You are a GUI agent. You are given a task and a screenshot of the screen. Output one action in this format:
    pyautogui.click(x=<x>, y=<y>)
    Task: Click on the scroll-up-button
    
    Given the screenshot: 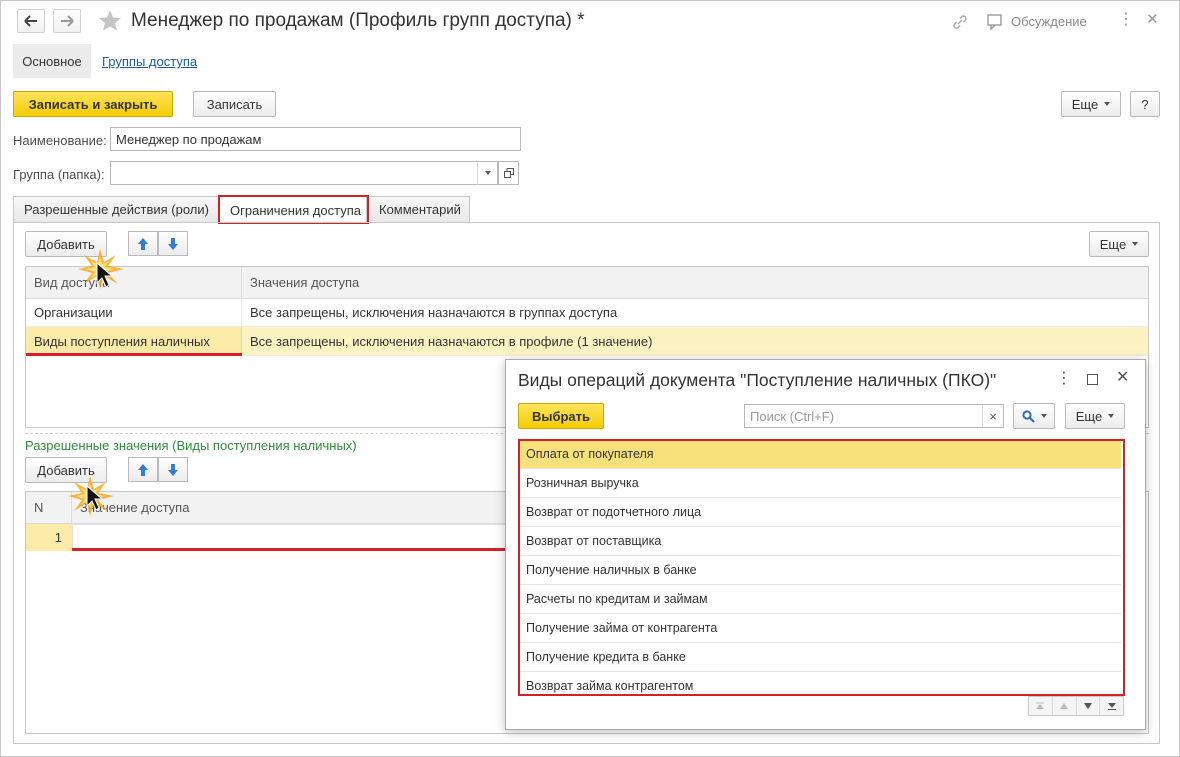 What is the action you would take?
    pyautogui.click(x=1065, y=706)
    